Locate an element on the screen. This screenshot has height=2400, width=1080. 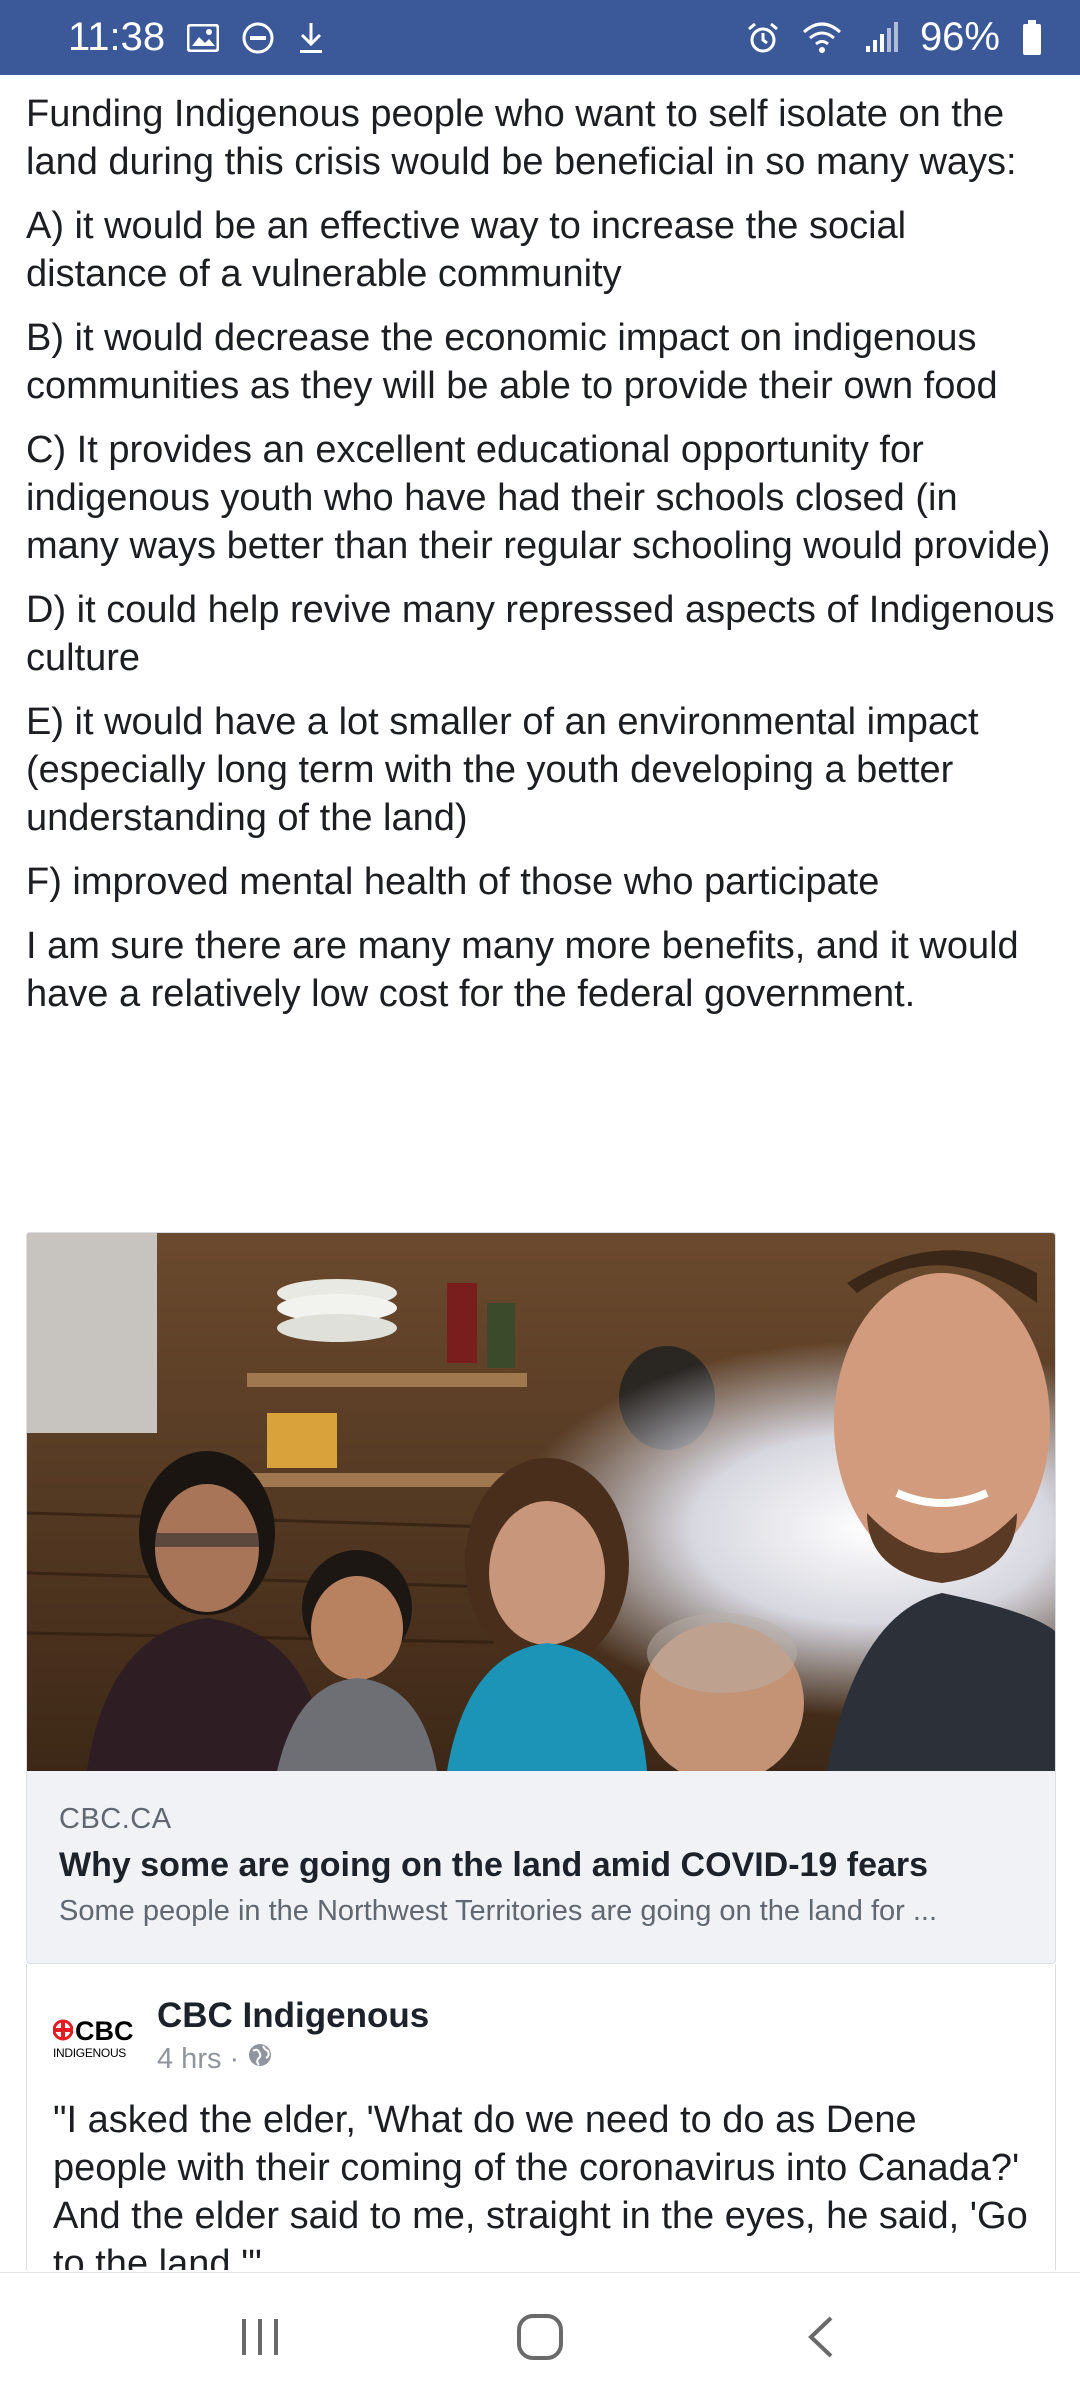
post-time-text: 4 hrs · is located at coordinates (198, 2059).